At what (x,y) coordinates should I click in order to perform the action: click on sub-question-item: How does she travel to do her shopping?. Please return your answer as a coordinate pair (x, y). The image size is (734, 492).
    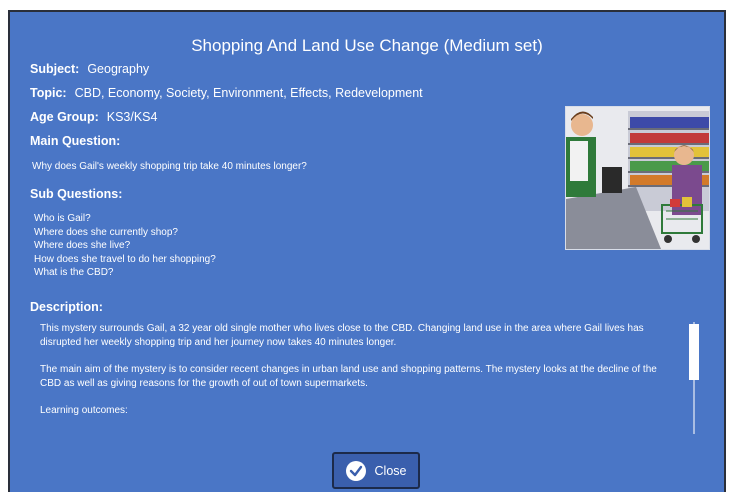
    Looking at the image, I should click on (125, 259).